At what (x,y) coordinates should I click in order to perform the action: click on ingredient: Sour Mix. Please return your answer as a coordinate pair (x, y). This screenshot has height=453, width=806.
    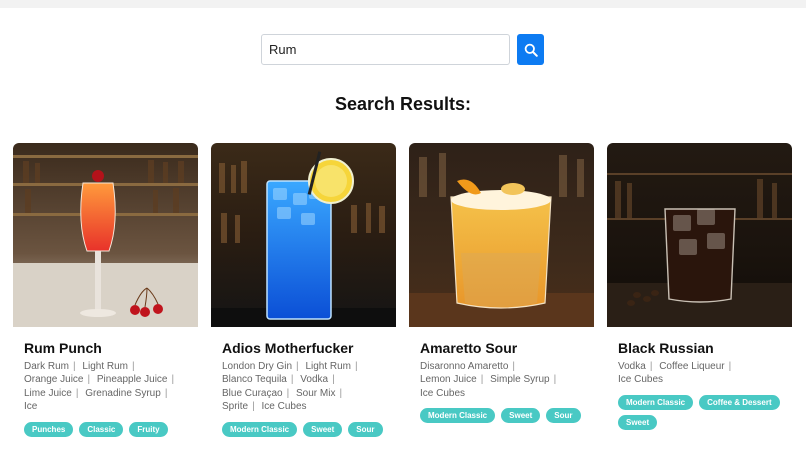
    Looking at the image, I should click on (315, 393).